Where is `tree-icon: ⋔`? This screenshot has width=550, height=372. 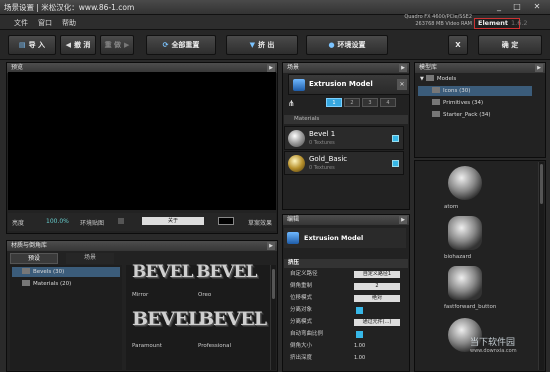 tree-icon: ⋔ is located at coordinates (291, 103).